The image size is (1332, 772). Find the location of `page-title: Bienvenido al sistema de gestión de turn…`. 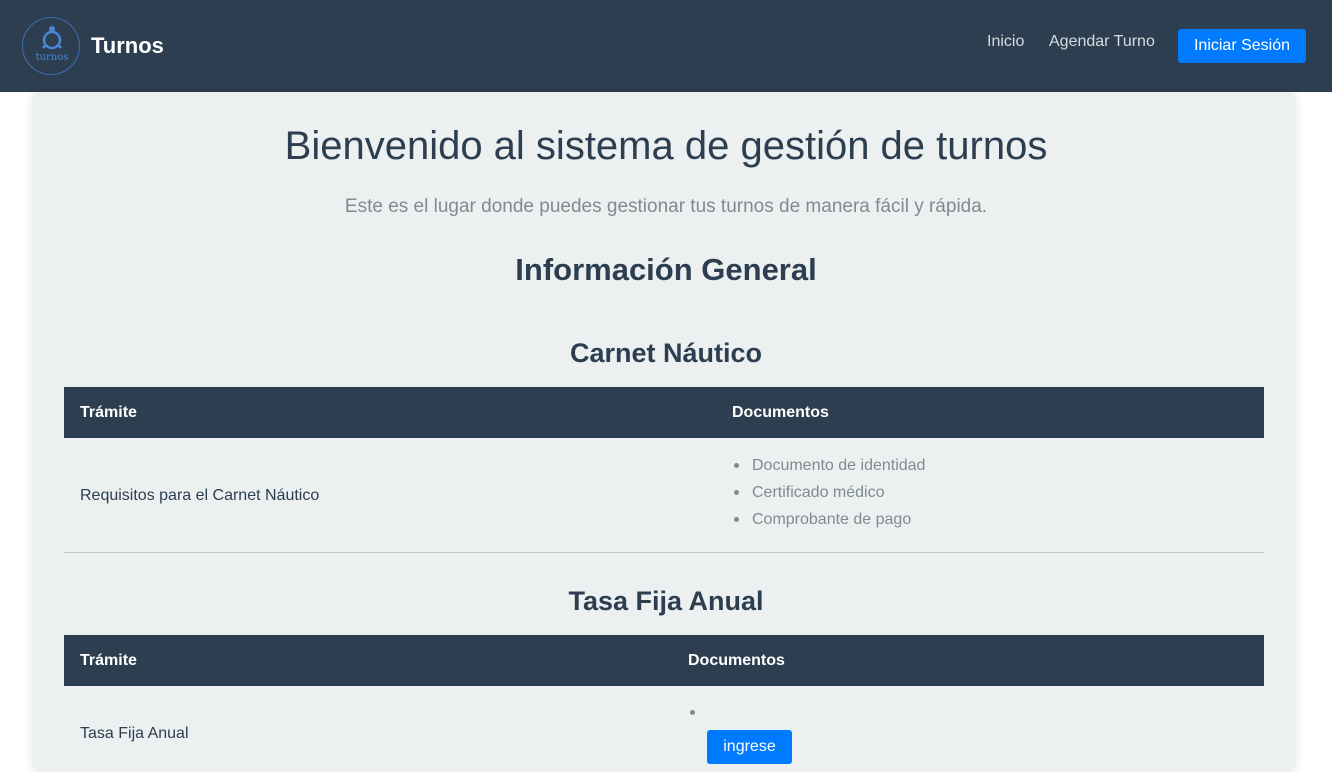

page-title: Bienvenido al sistema de gestión de turn… is located at coordinates (666, 146).